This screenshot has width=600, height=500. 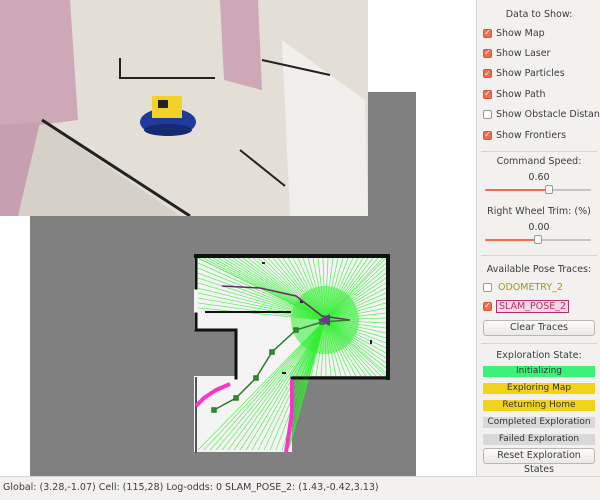 I want to click on checkbox-label: Show Map, so click(x=520, y=33).